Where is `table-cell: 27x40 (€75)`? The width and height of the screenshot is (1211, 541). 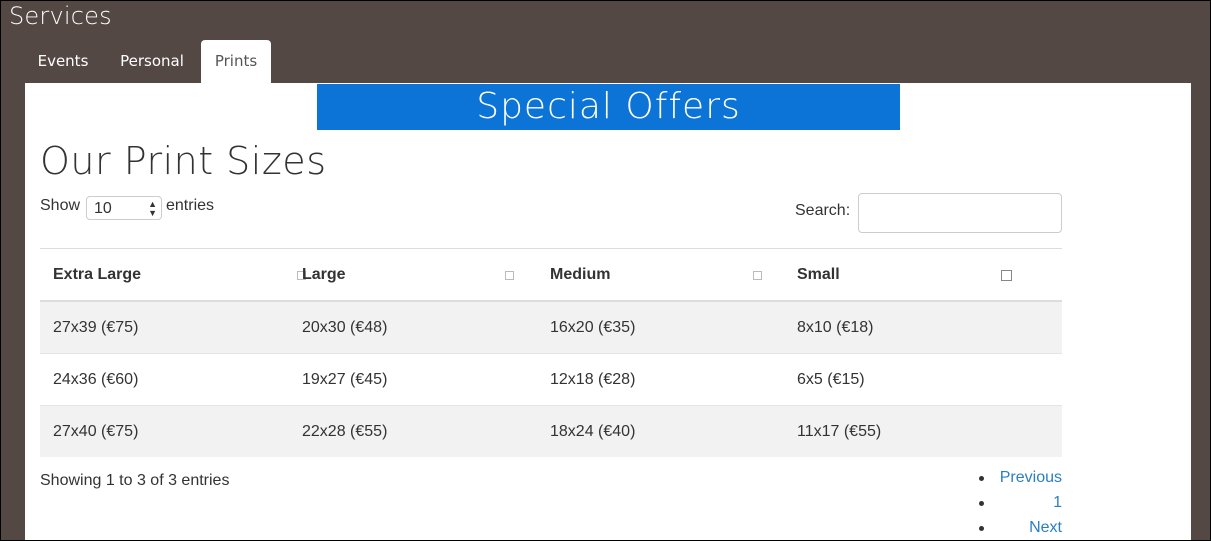
table-cell: 27x40 (€75) is located at coordinates (164, 431).